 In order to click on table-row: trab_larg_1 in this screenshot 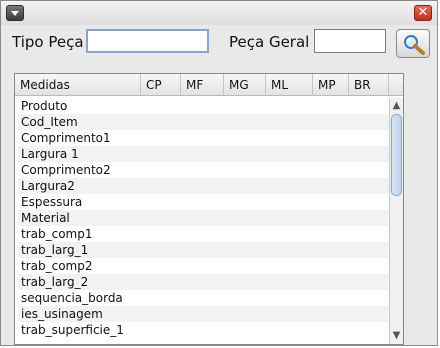, I will do `click(203, 250)`.